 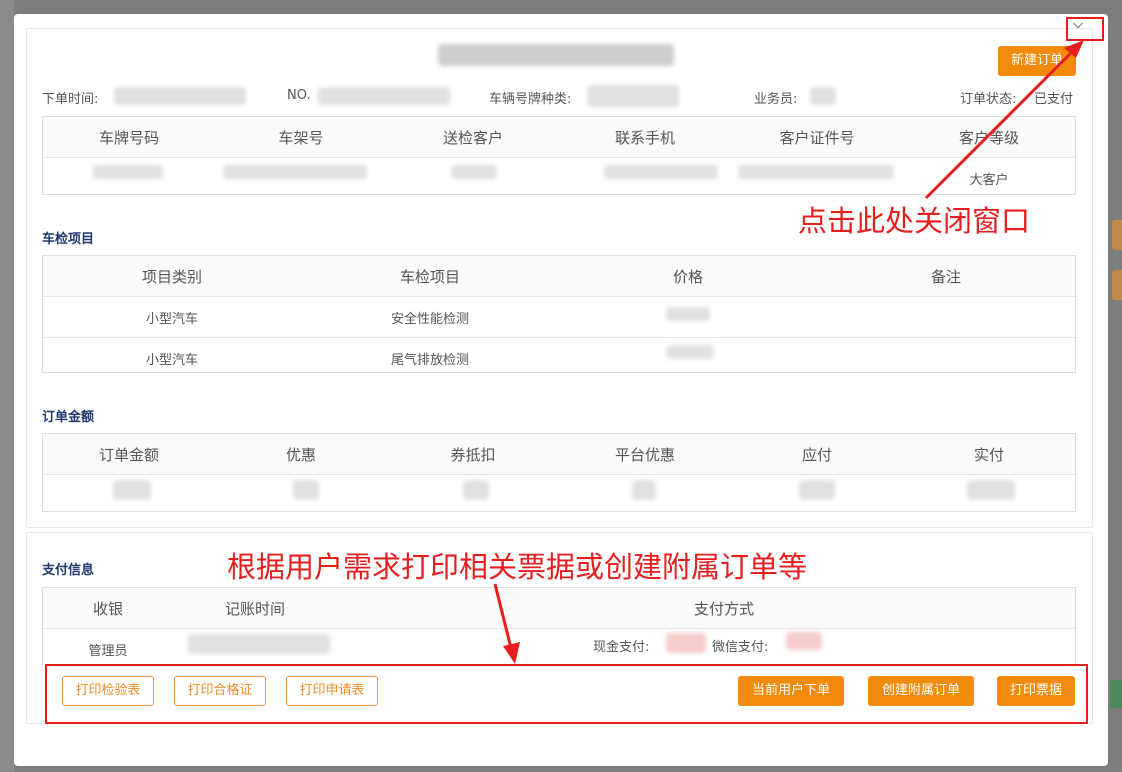 What do you see at coordinates (511, 653) in the screenshot?
I see `print-arrow-head` at bounding box center [511, 653].